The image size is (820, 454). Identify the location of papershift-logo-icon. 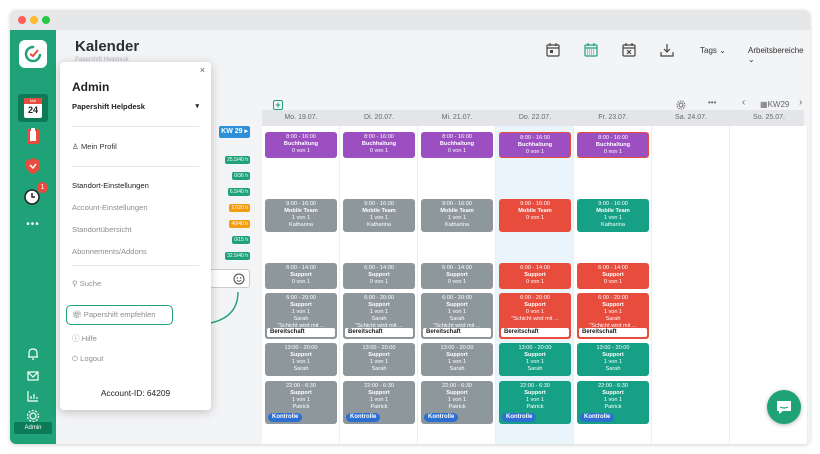
(33, 54).